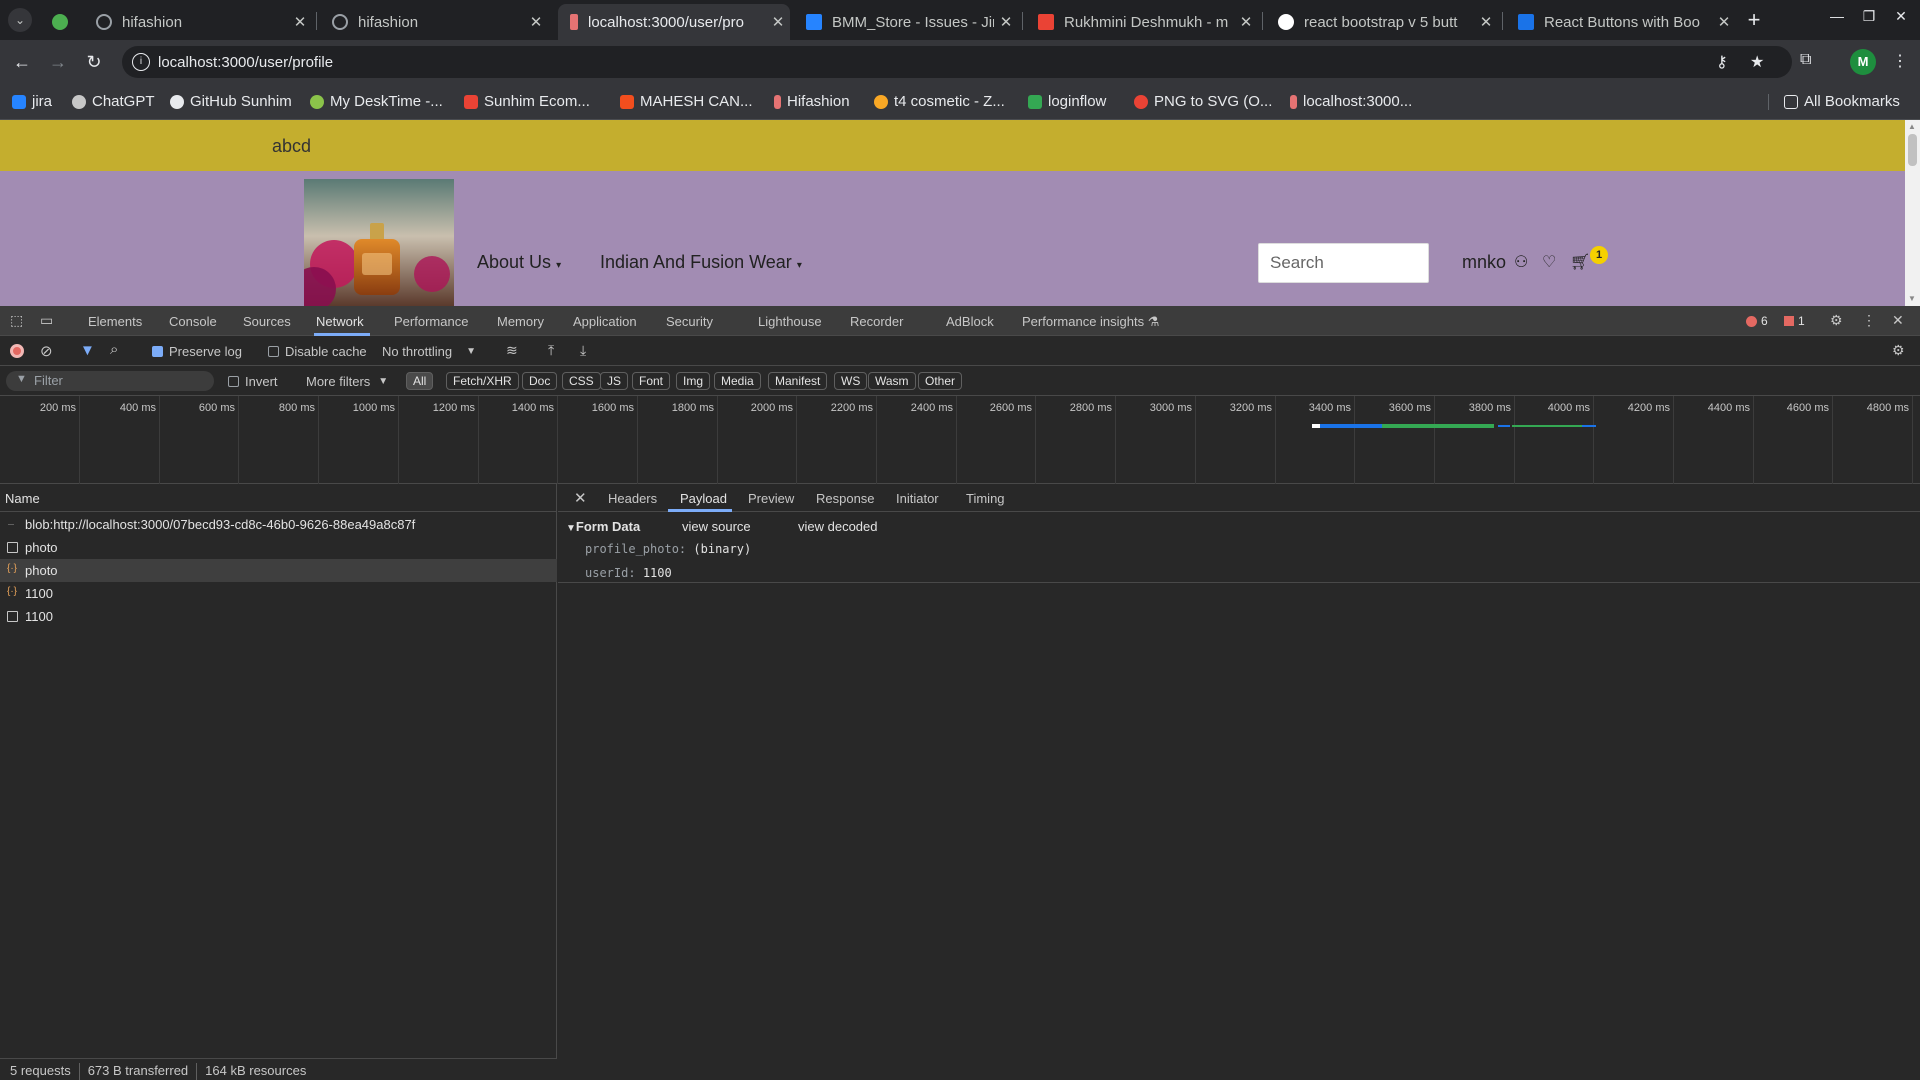 This screenshot has height=1080, width=1920. I want to click on filter-type-fetch-xhr: Fetch/XHR, so click(482, 381).